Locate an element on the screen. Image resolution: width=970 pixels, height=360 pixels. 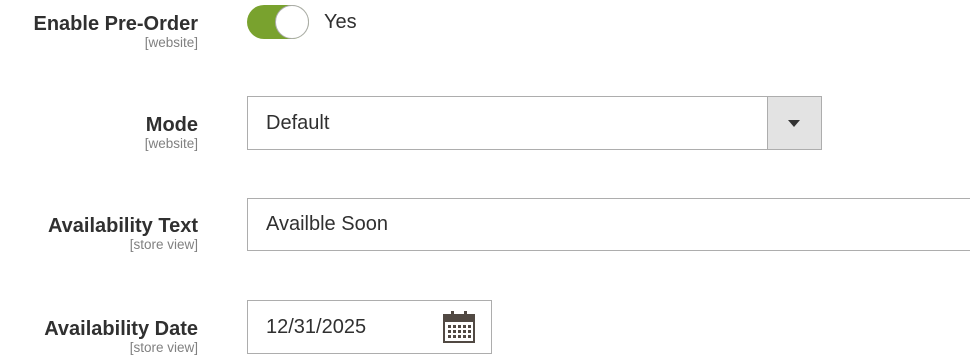
enable-preorder-toggle is located at coordinates (278, 22).